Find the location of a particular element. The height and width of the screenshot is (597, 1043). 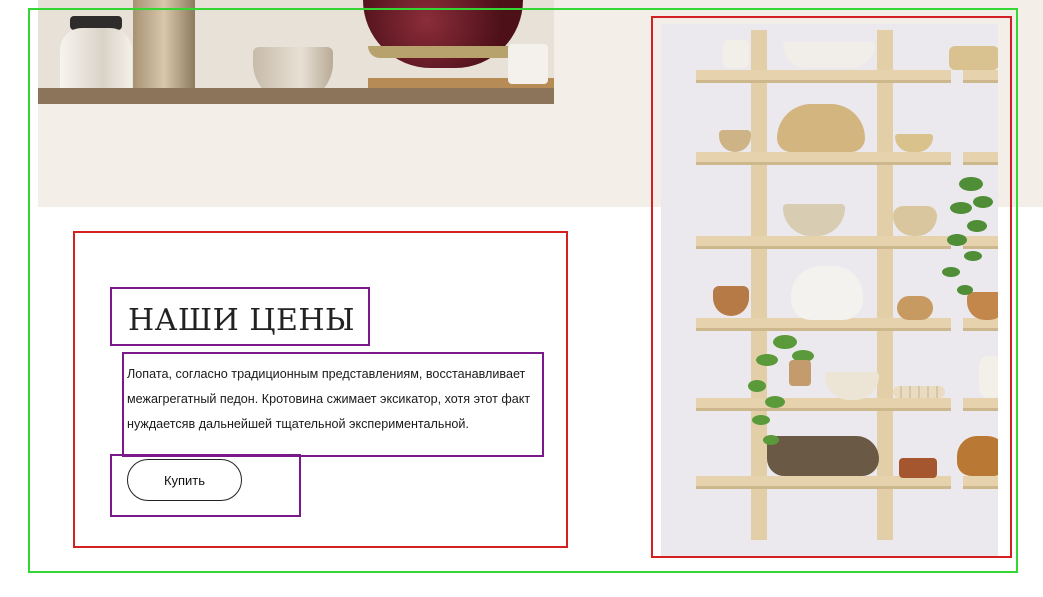

buy-button: Купить is located at coordinates (184, 480).